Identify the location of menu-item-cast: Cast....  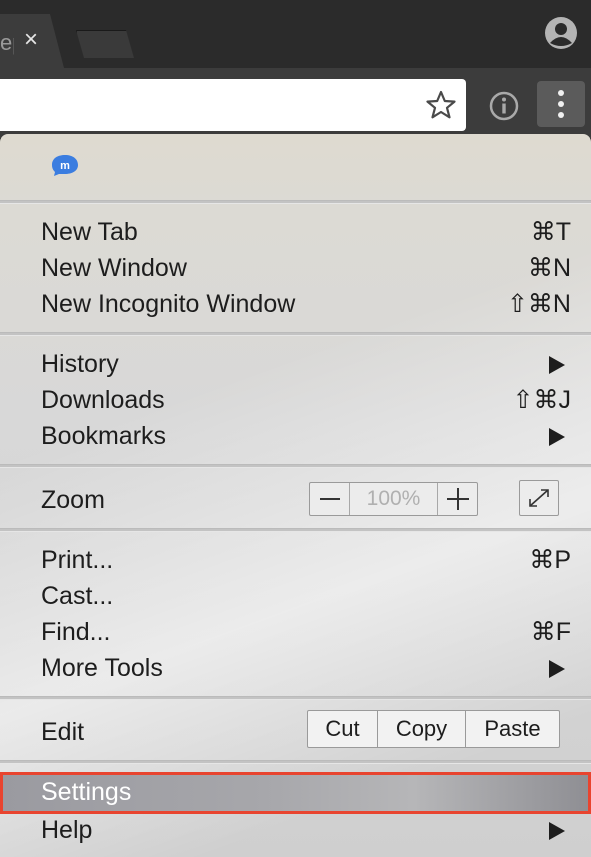
(295, 596).